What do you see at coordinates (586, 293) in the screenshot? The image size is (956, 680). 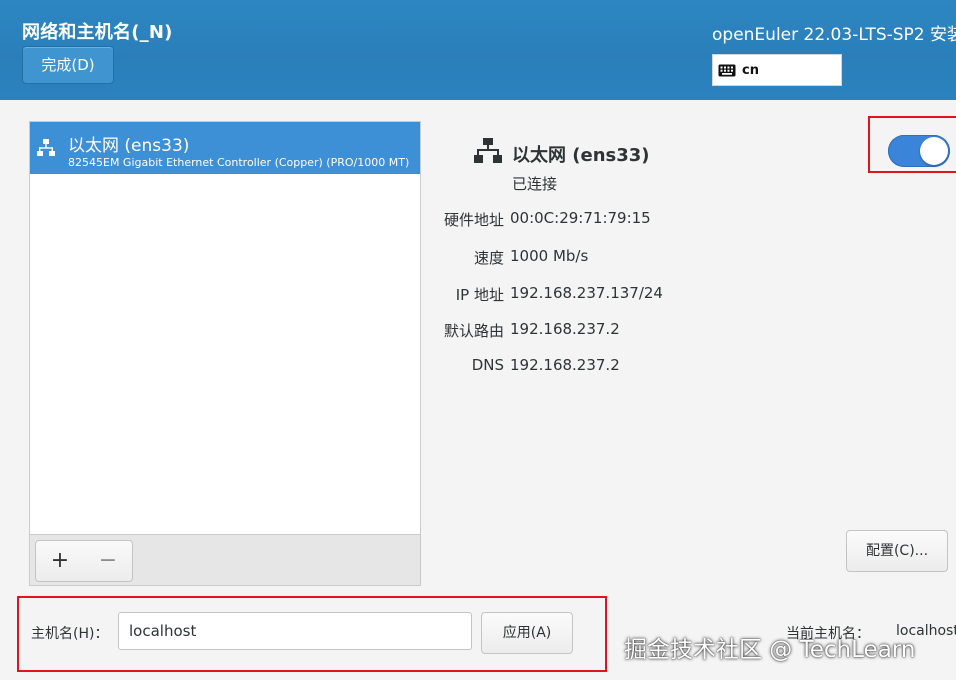 I see `ip-address-value: 192.168.237.137/24` at bounding box center [586, 293].